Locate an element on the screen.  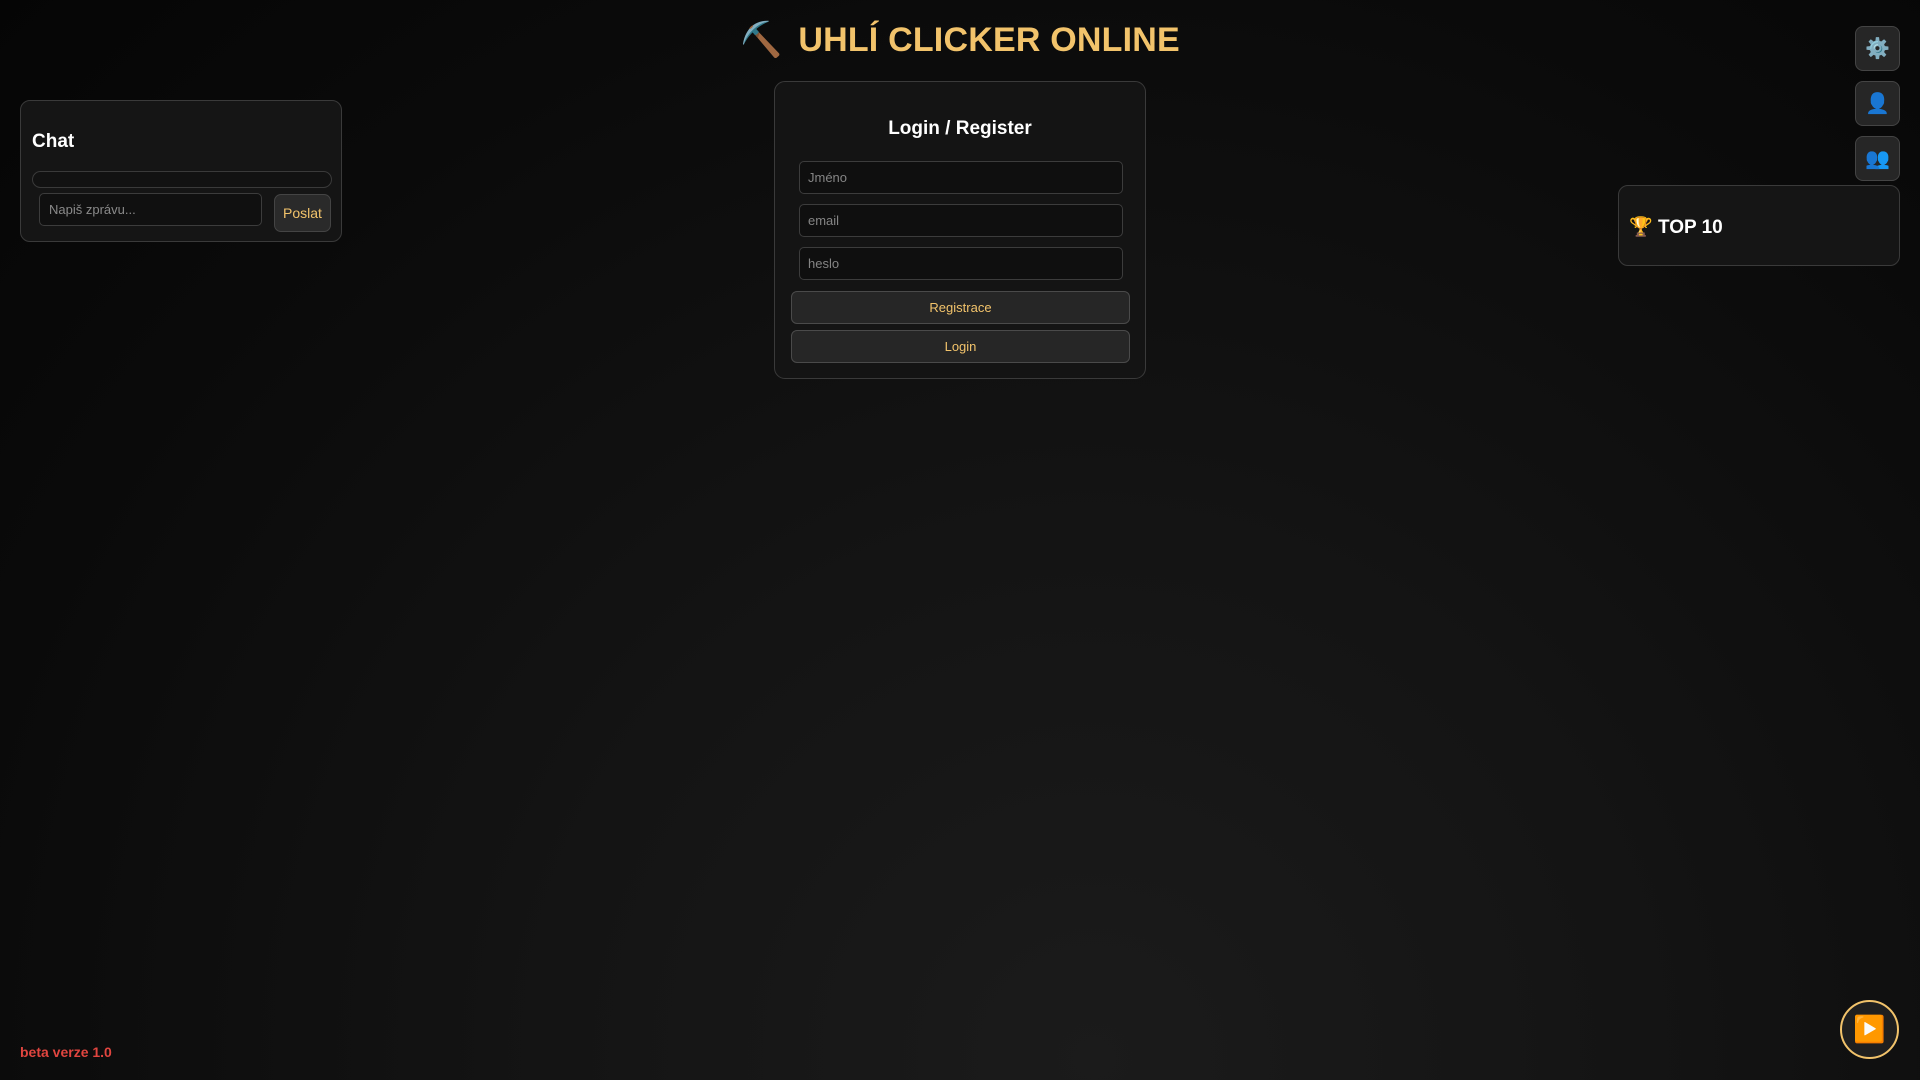
gear-icon: ⚙️ is located at coordinates (1877, 49).